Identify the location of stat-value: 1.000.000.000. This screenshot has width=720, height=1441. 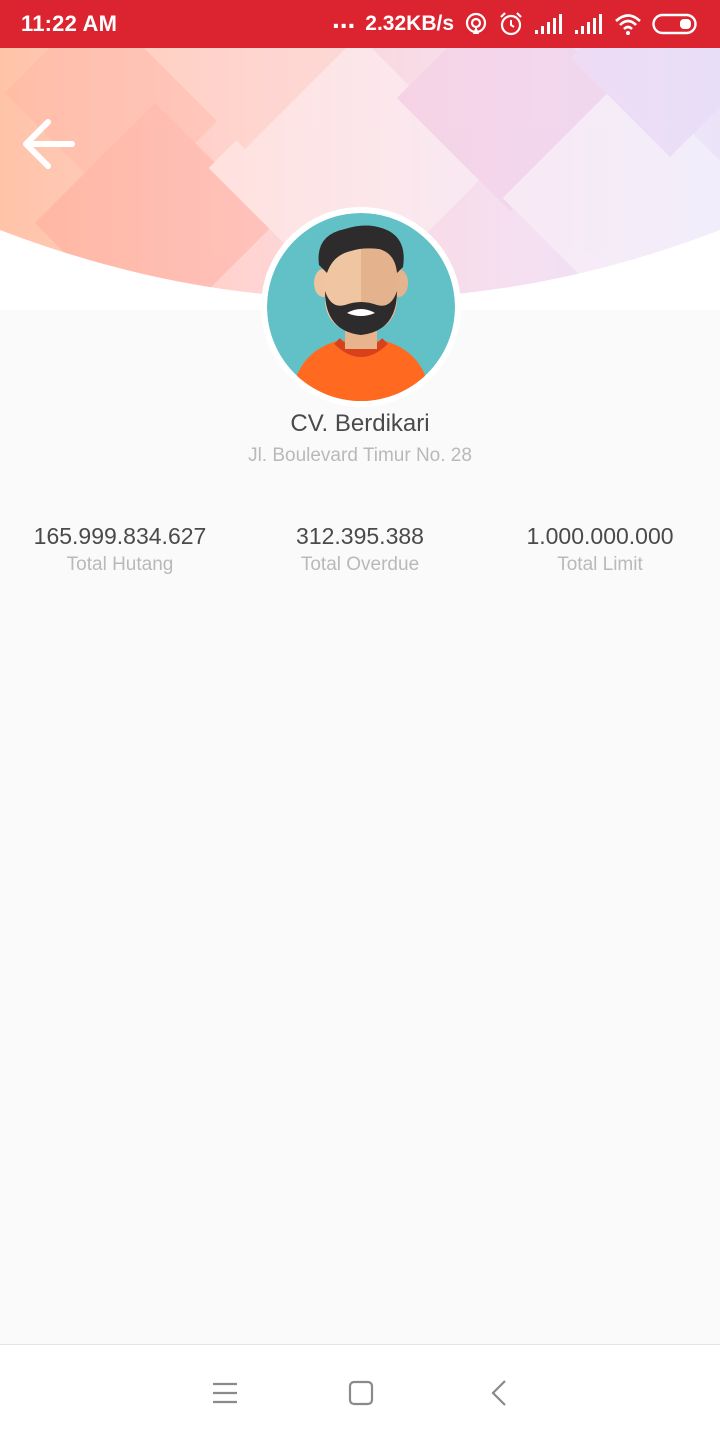
(600, 536).